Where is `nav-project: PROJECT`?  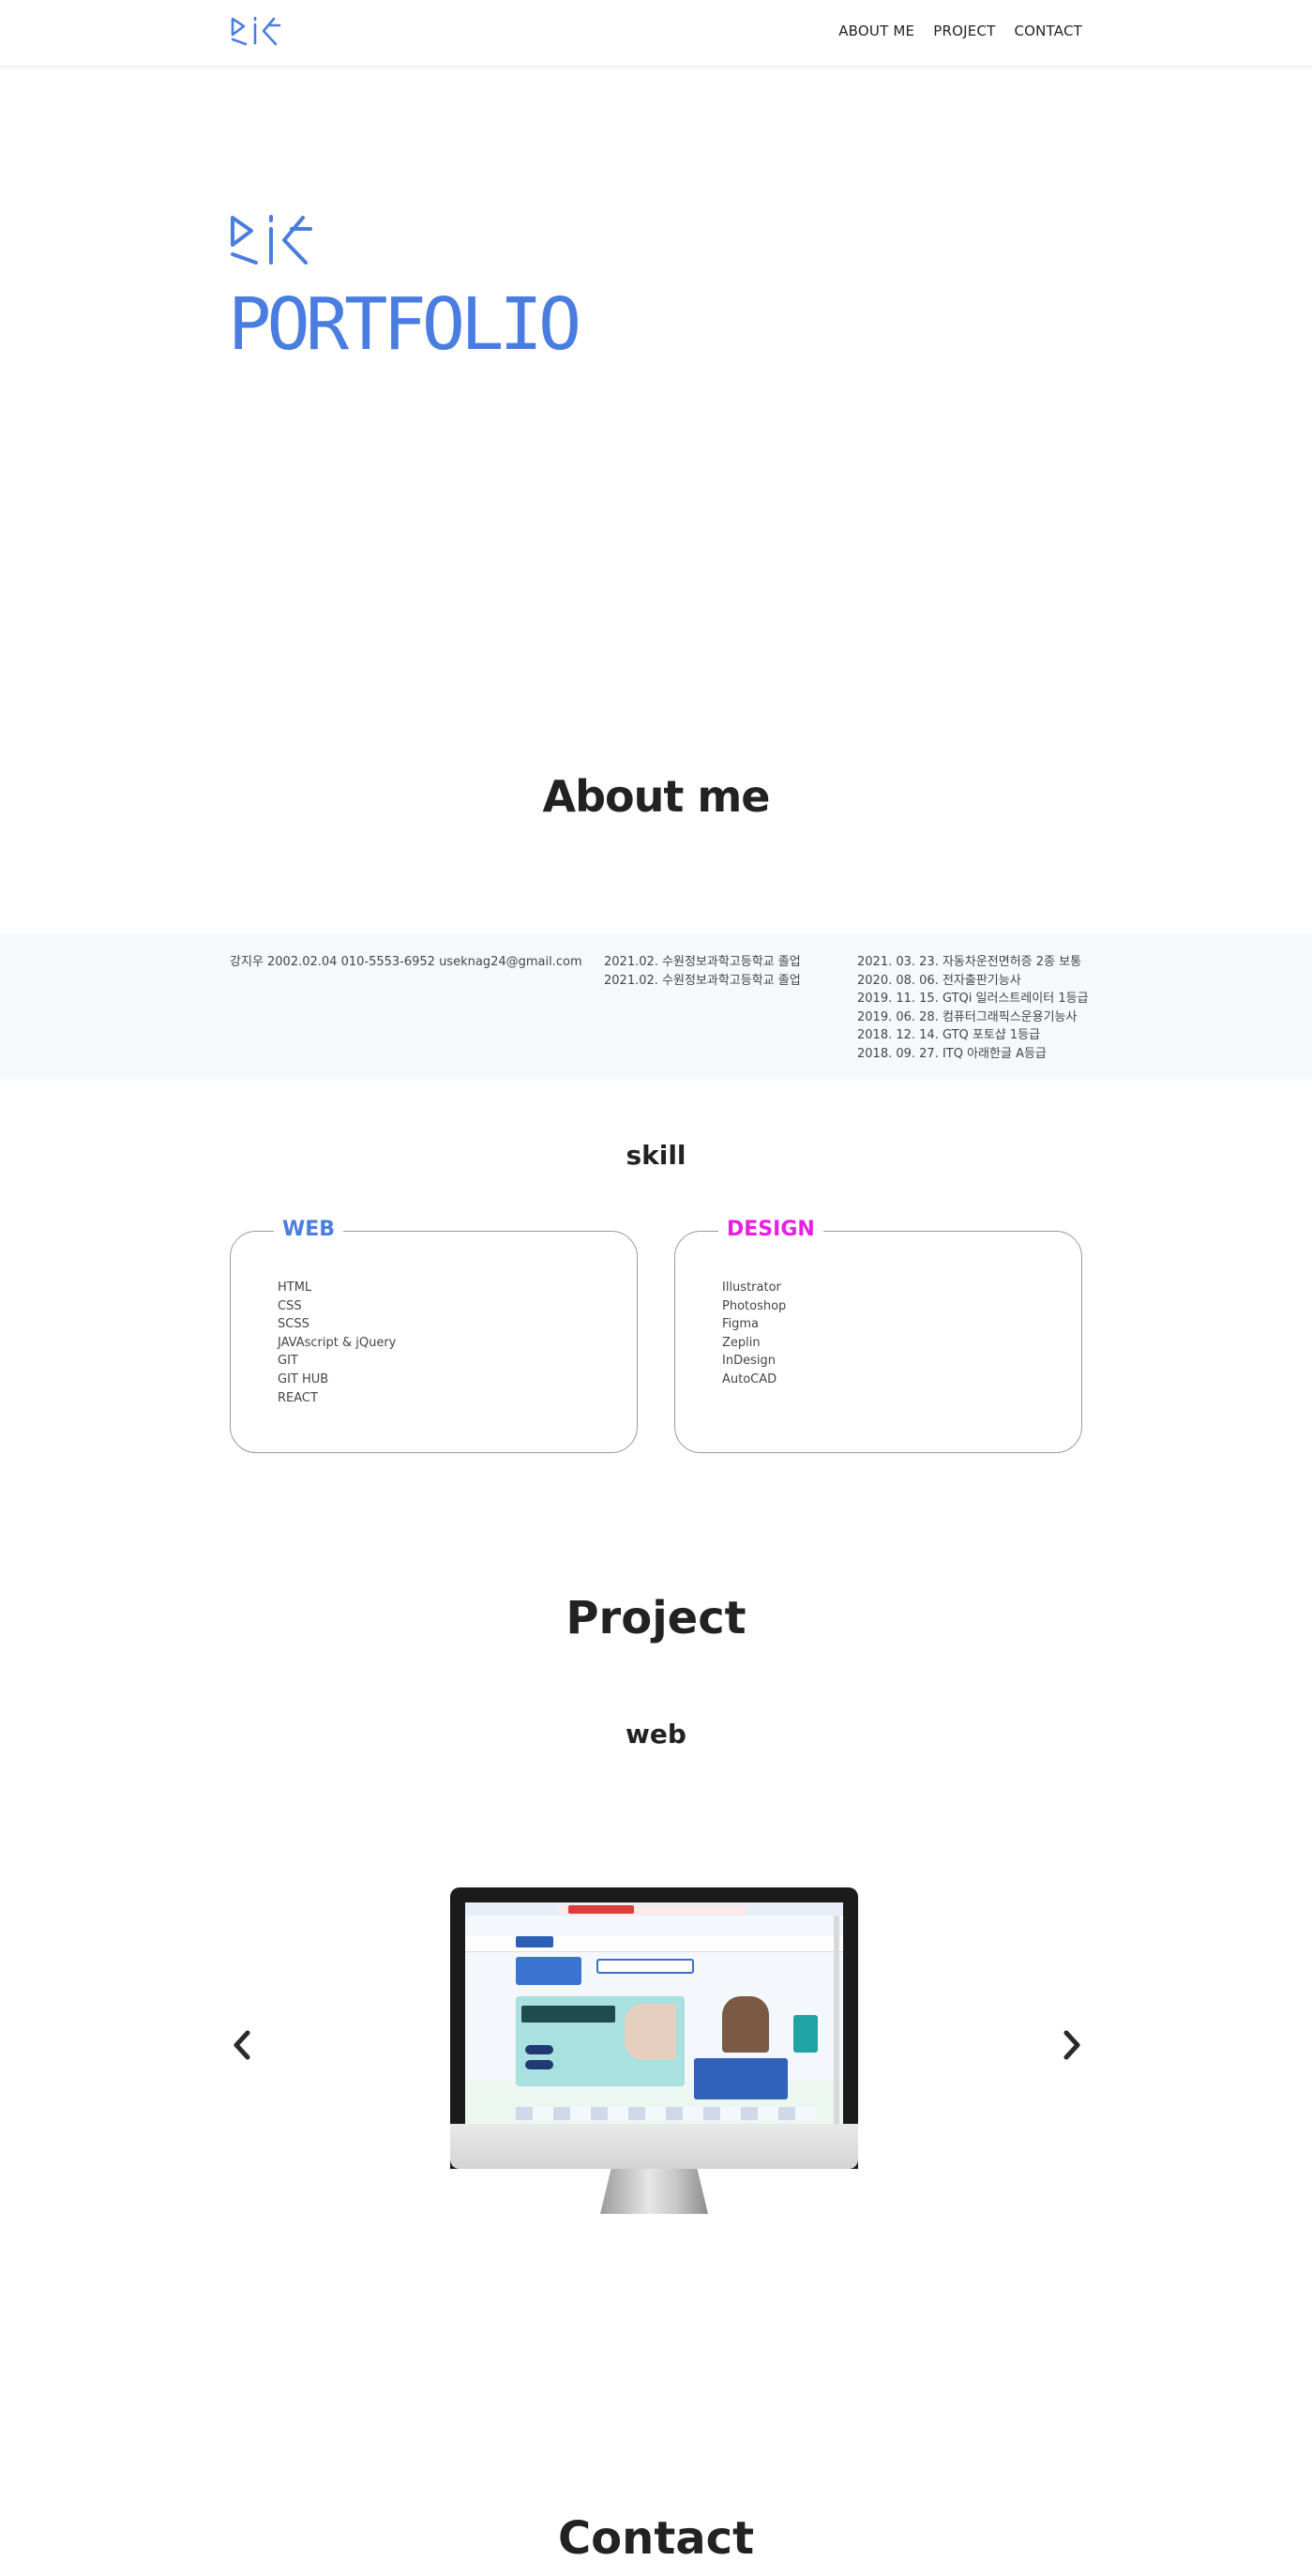 nav-project: PROJECT is located at coordinates (964, 31).